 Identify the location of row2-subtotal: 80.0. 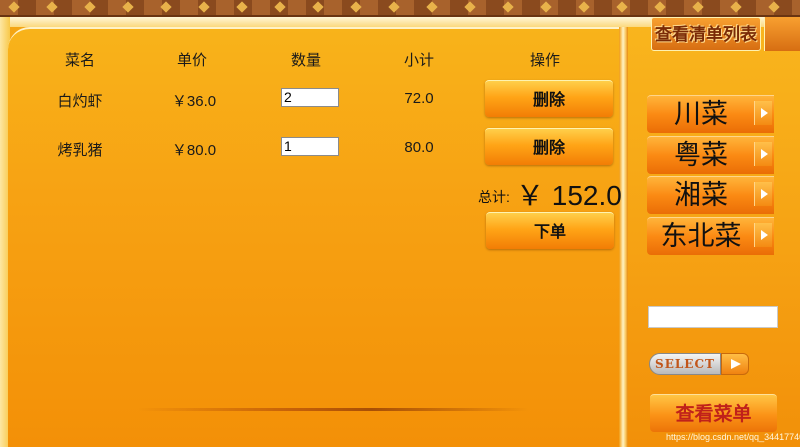
(419, 147).